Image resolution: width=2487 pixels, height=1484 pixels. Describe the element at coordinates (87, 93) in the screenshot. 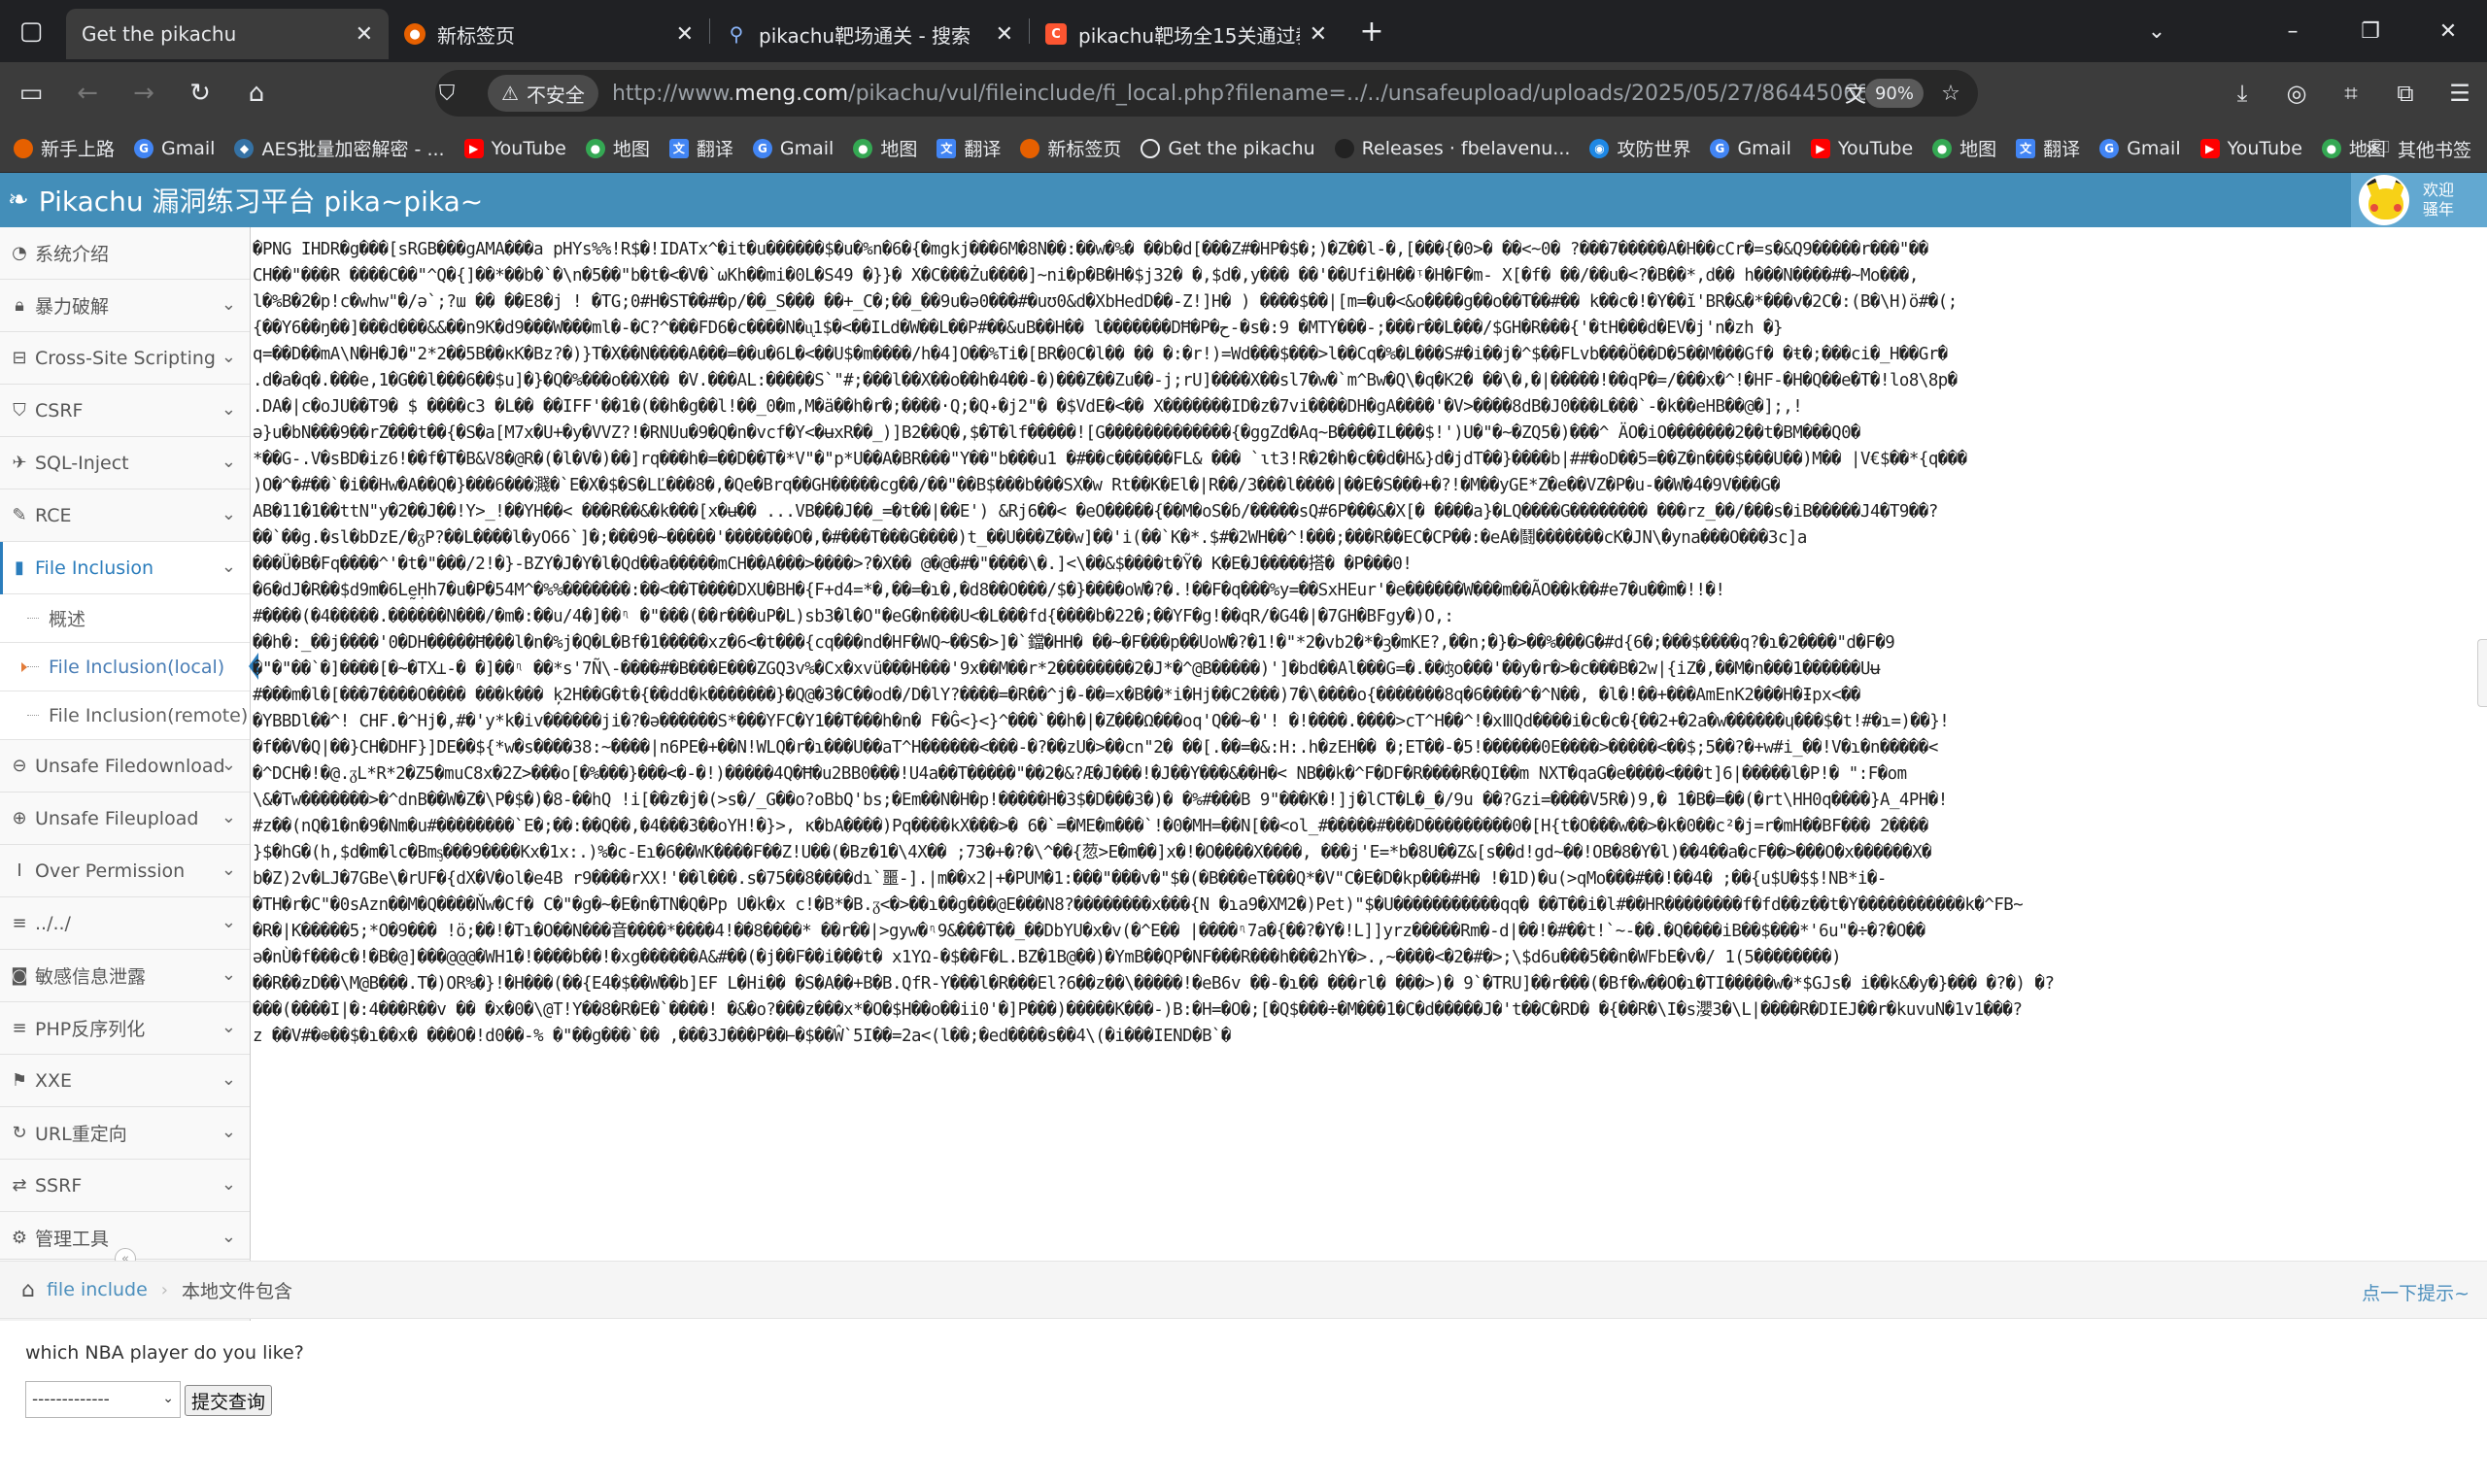

I see `back-icon: ←` at that location.